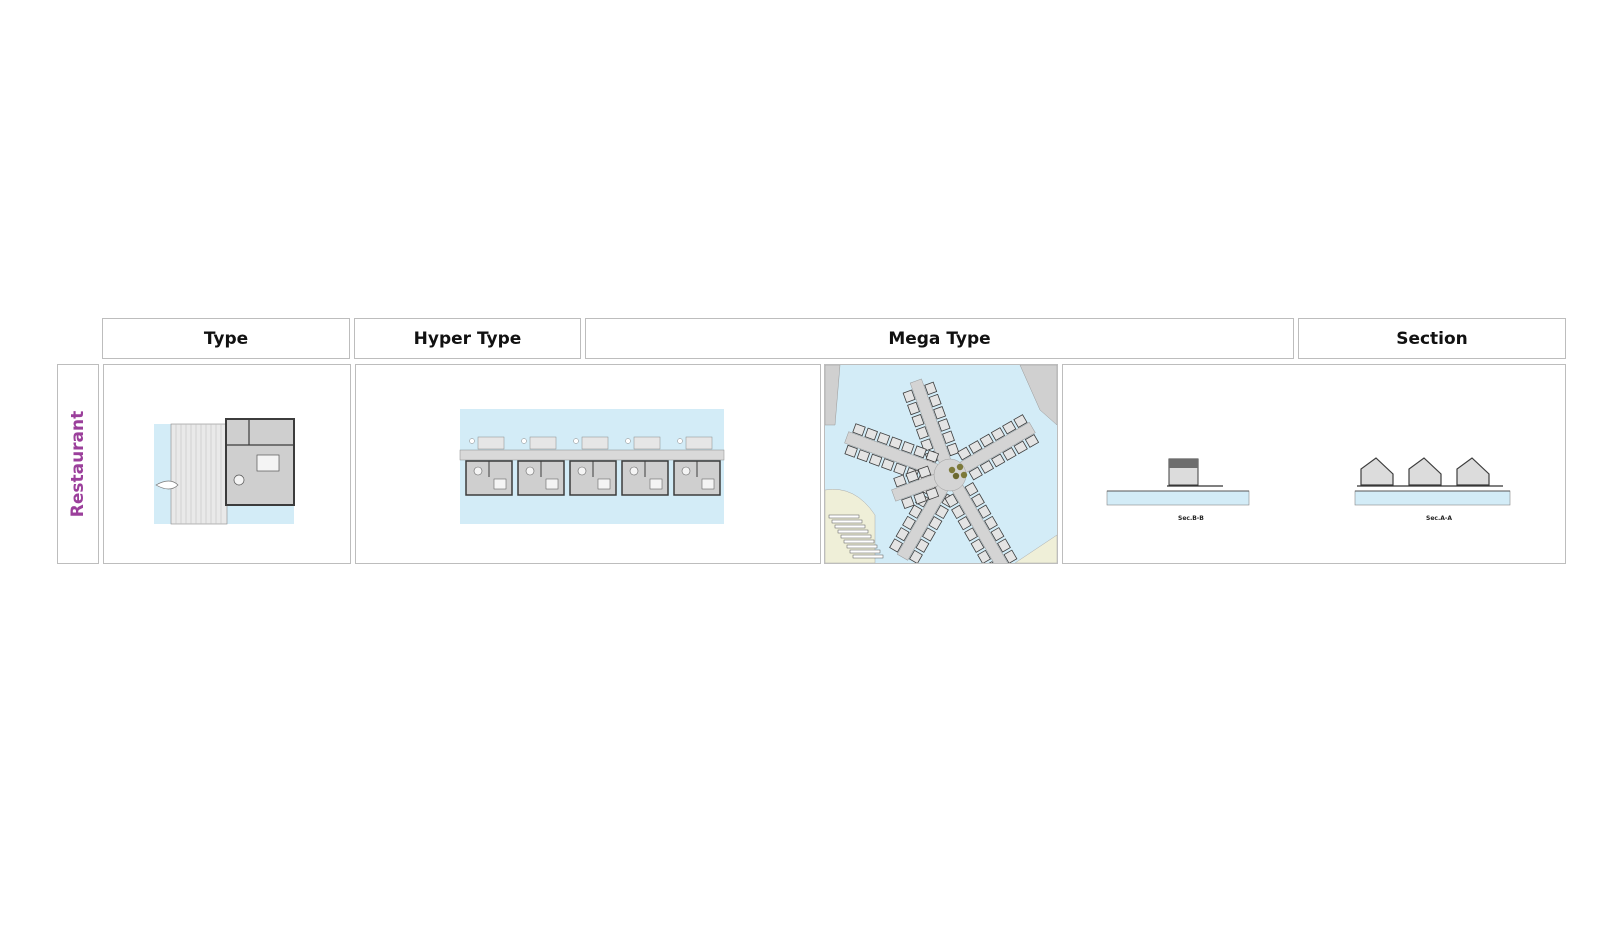  Describe the element at coordinates (1308, 489) in the screenshot. I see `section-drawings: Sec.B-B Sec.A-A` at that location.